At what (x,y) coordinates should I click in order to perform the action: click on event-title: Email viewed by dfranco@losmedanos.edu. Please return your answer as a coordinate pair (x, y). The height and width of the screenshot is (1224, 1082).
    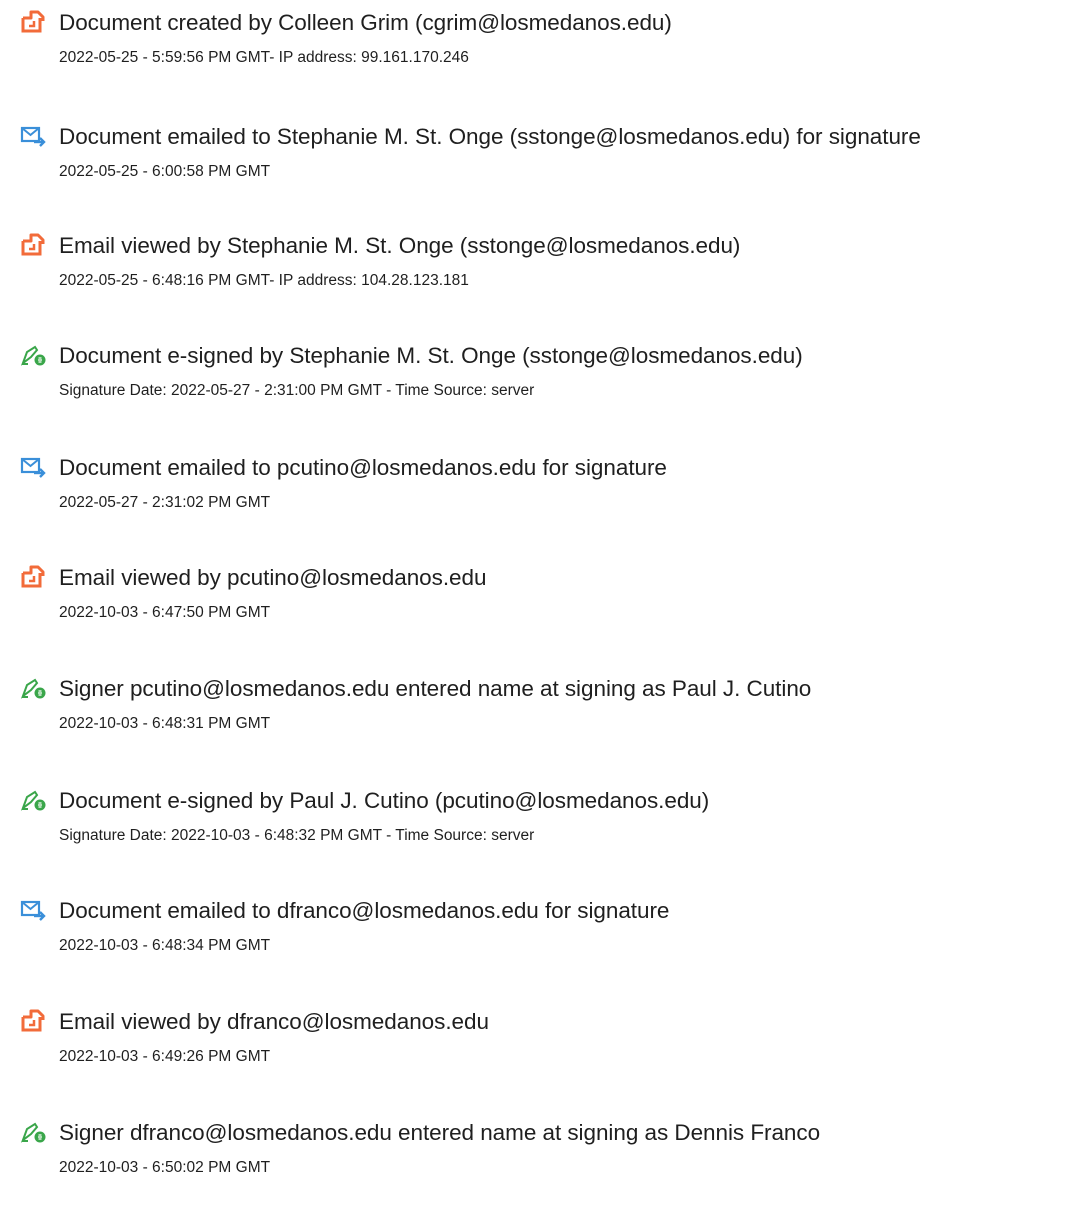
    Looking at the image, I should click on (274, 1021).